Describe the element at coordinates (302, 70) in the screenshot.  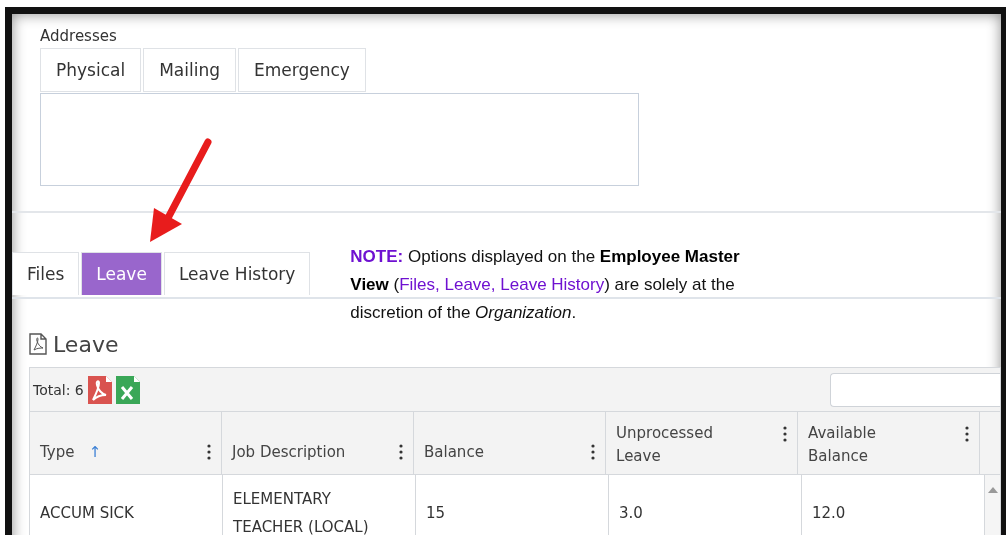
I see `address-tab: Emergency` at that location.